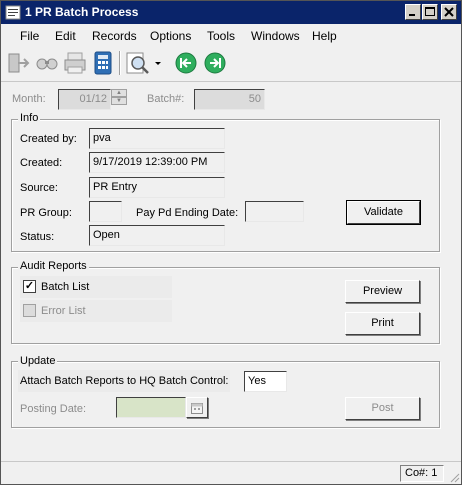  I want to click on spin-down-icon: ▼, so click(119, 101).